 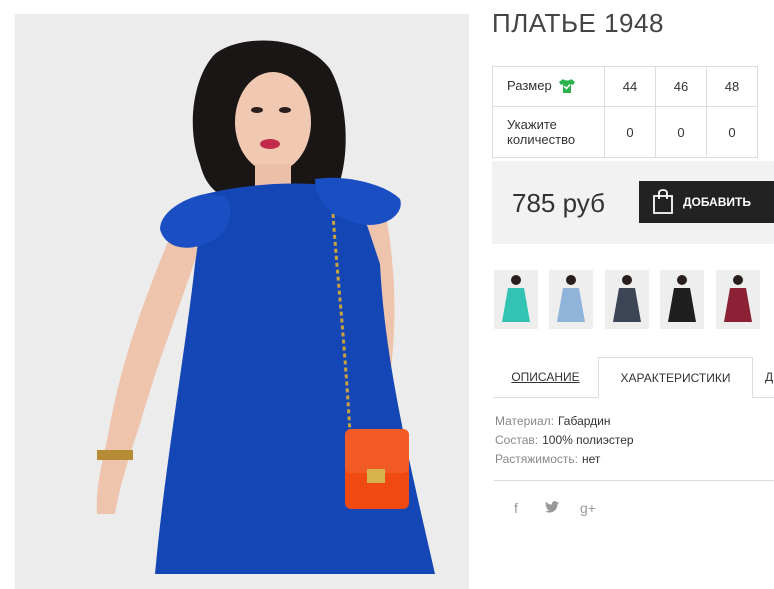 What do you see at coordinates (545, 377) in the screenshot?
I see `tab-description: ОПИСАНИЕ` at bounding box center [545, 377].